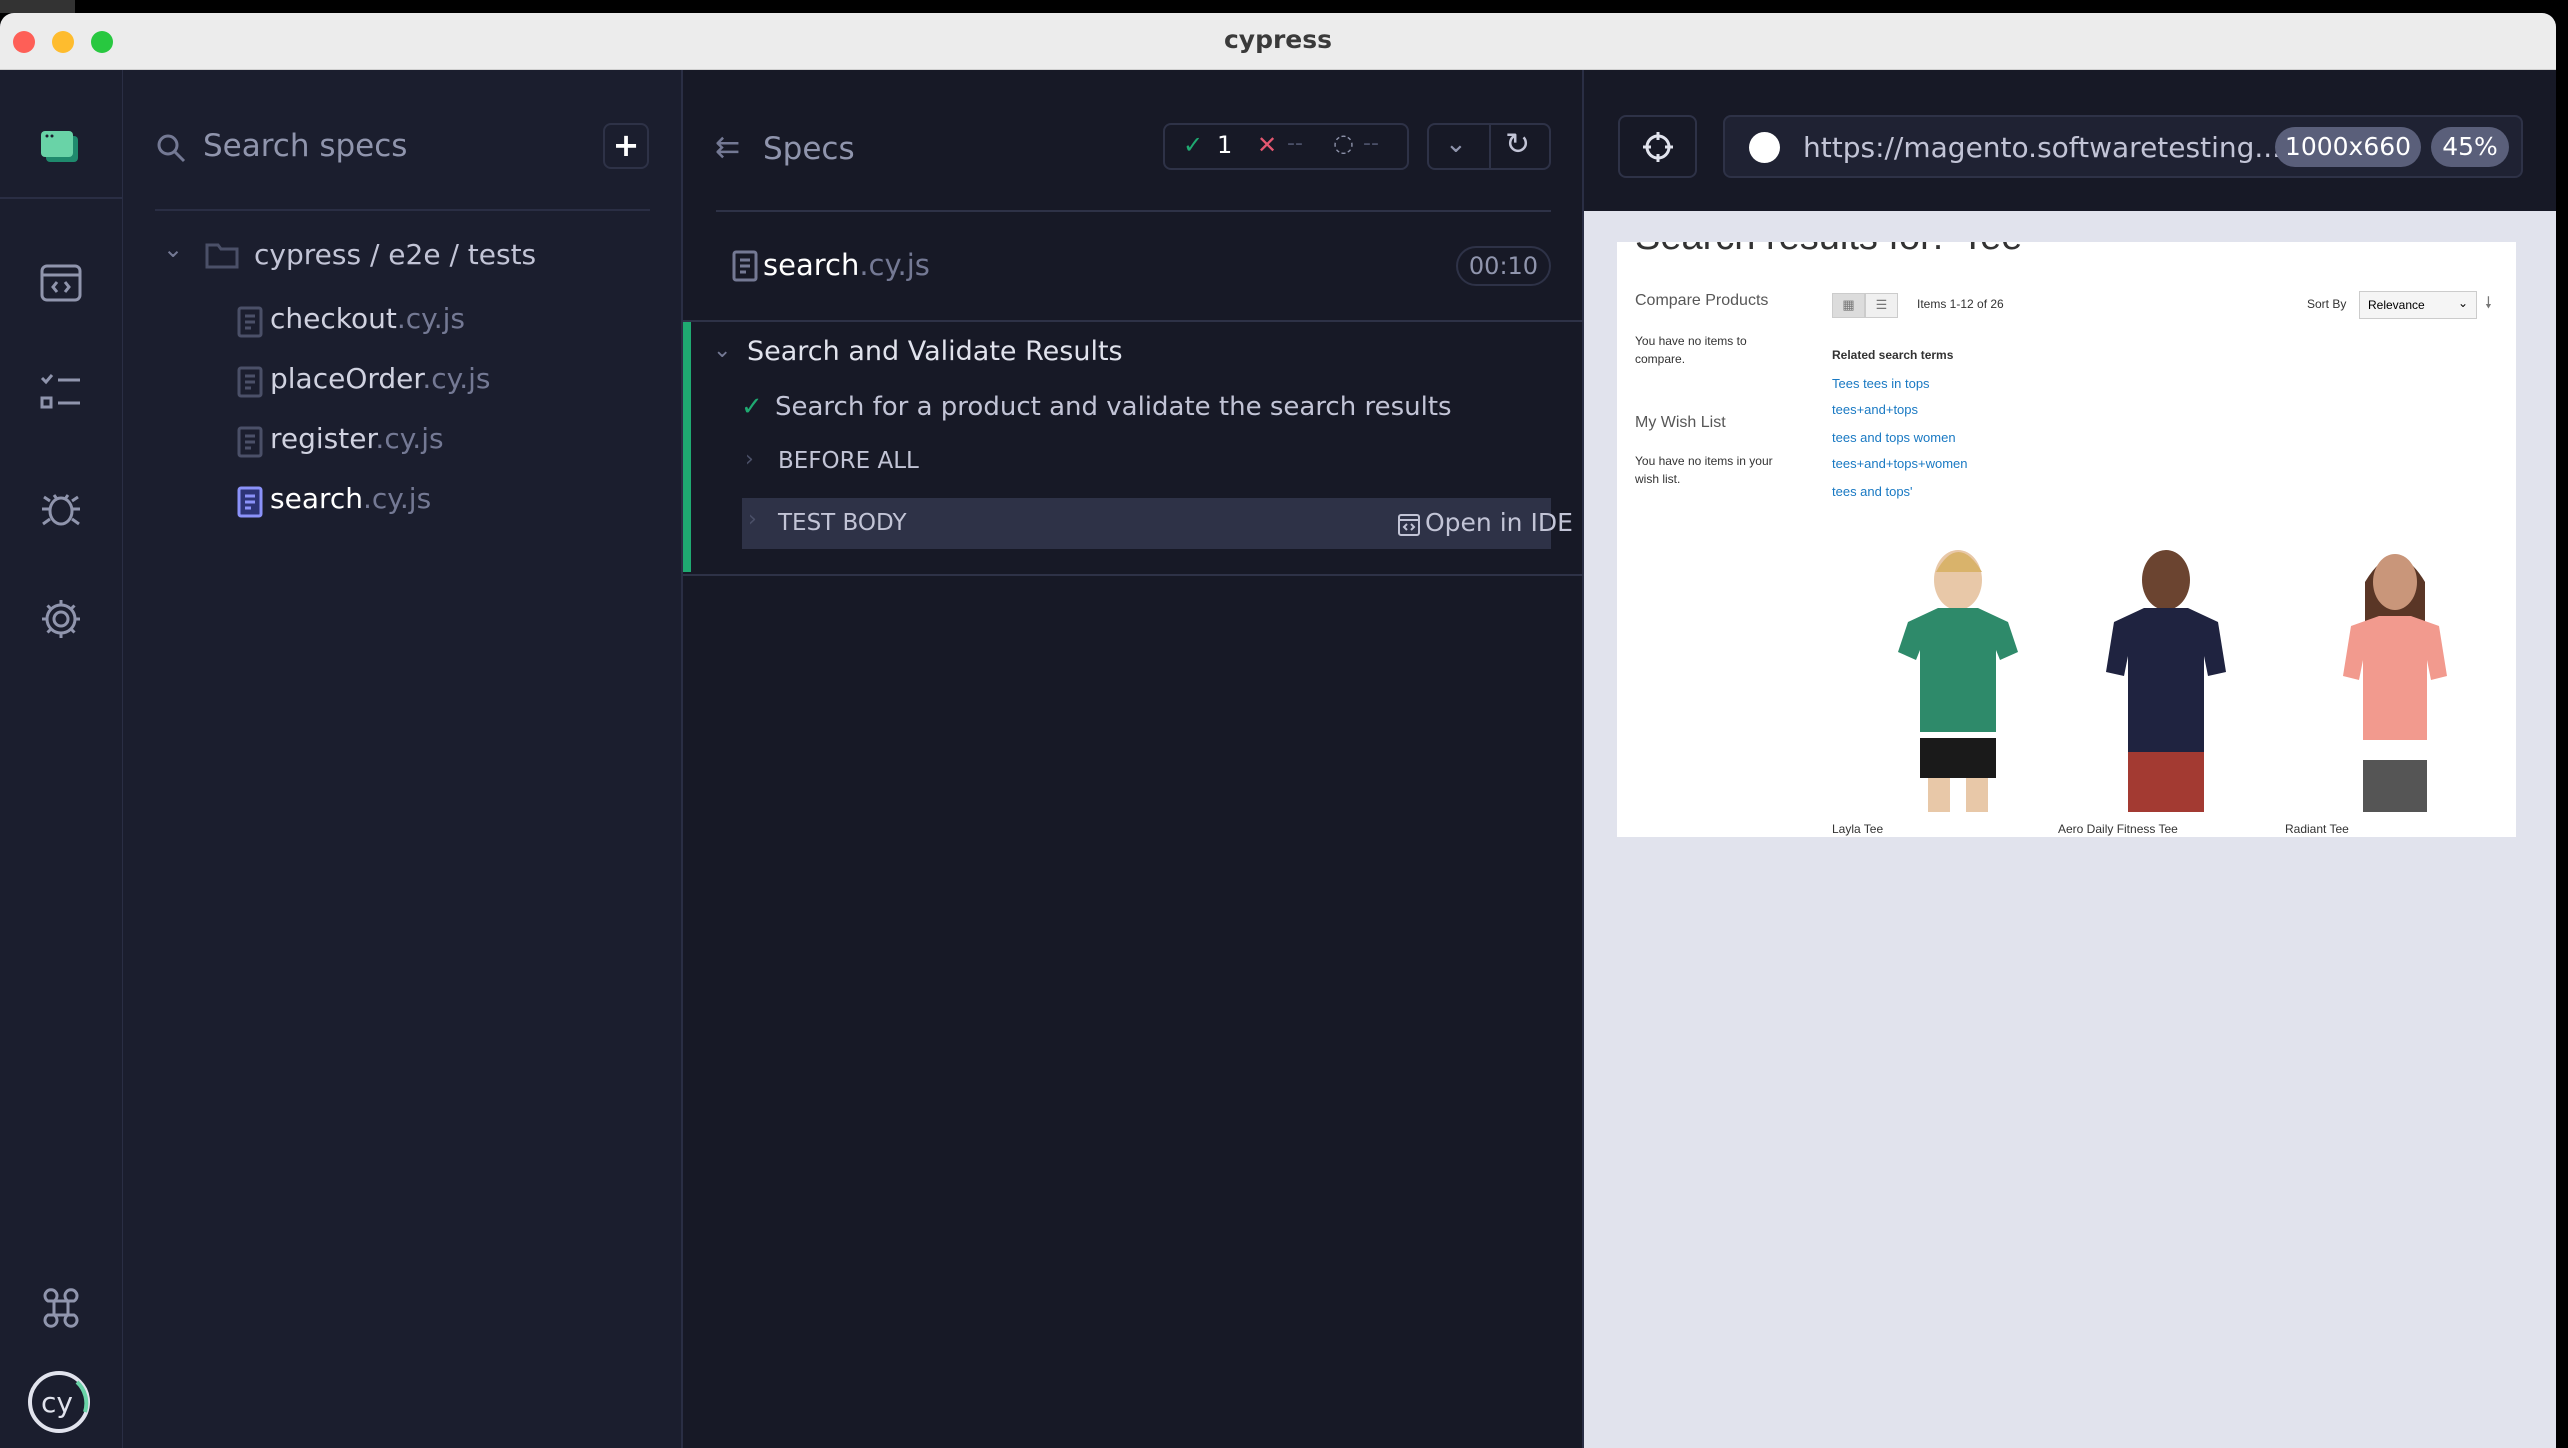 The image size is (2568, 1448). What do you see at coordinates (1872, 491) in the screenshot?
I see `related-term-link: tees and tops'` at bounding box center [1872, 491].